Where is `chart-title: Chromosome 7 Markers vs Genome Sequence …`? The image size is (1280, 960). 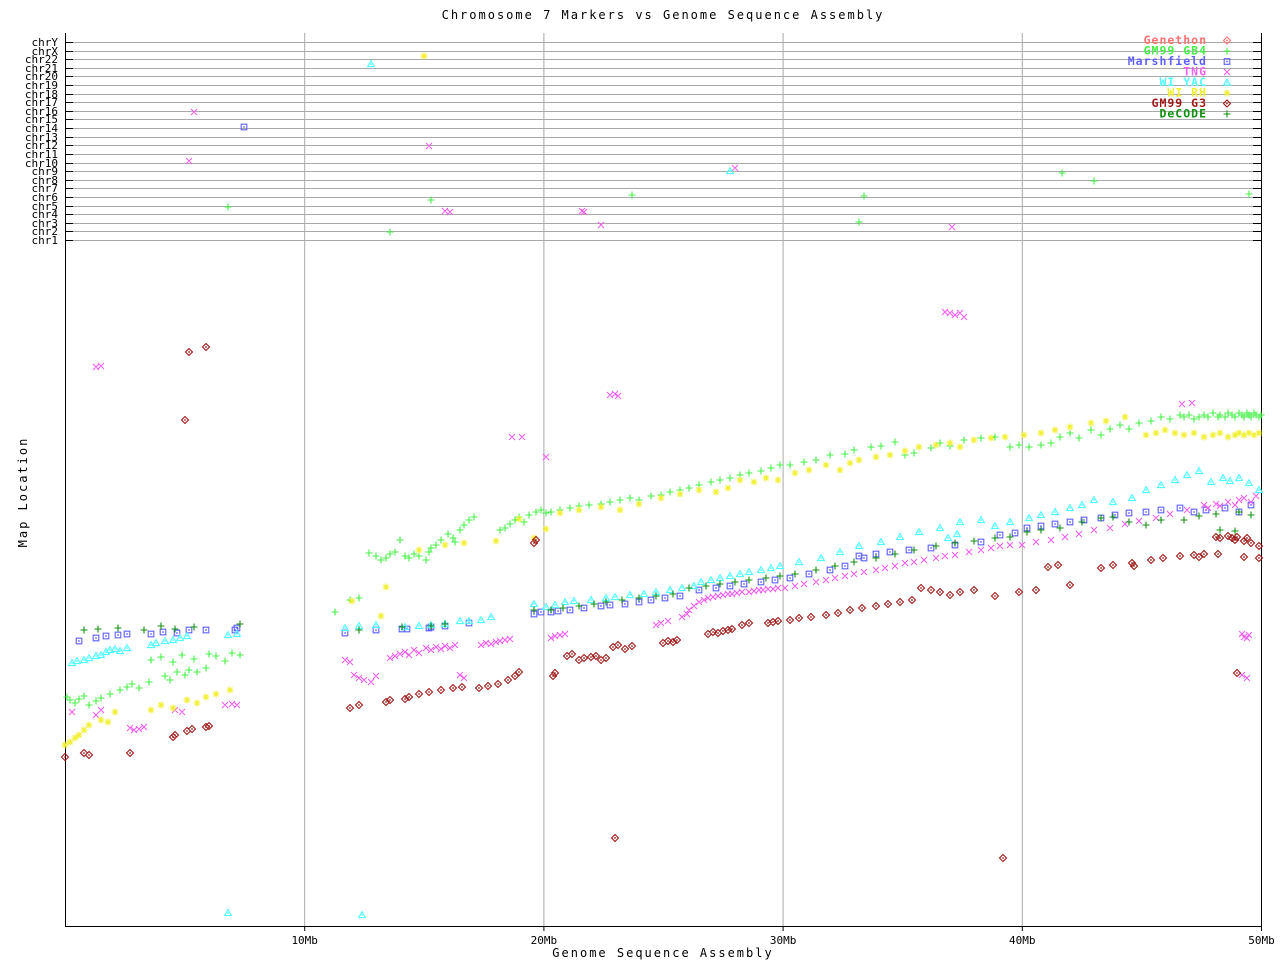
chart-title: Chromosome 7 Markers vs Genome Sequence … is located at coordinates (663, 15).